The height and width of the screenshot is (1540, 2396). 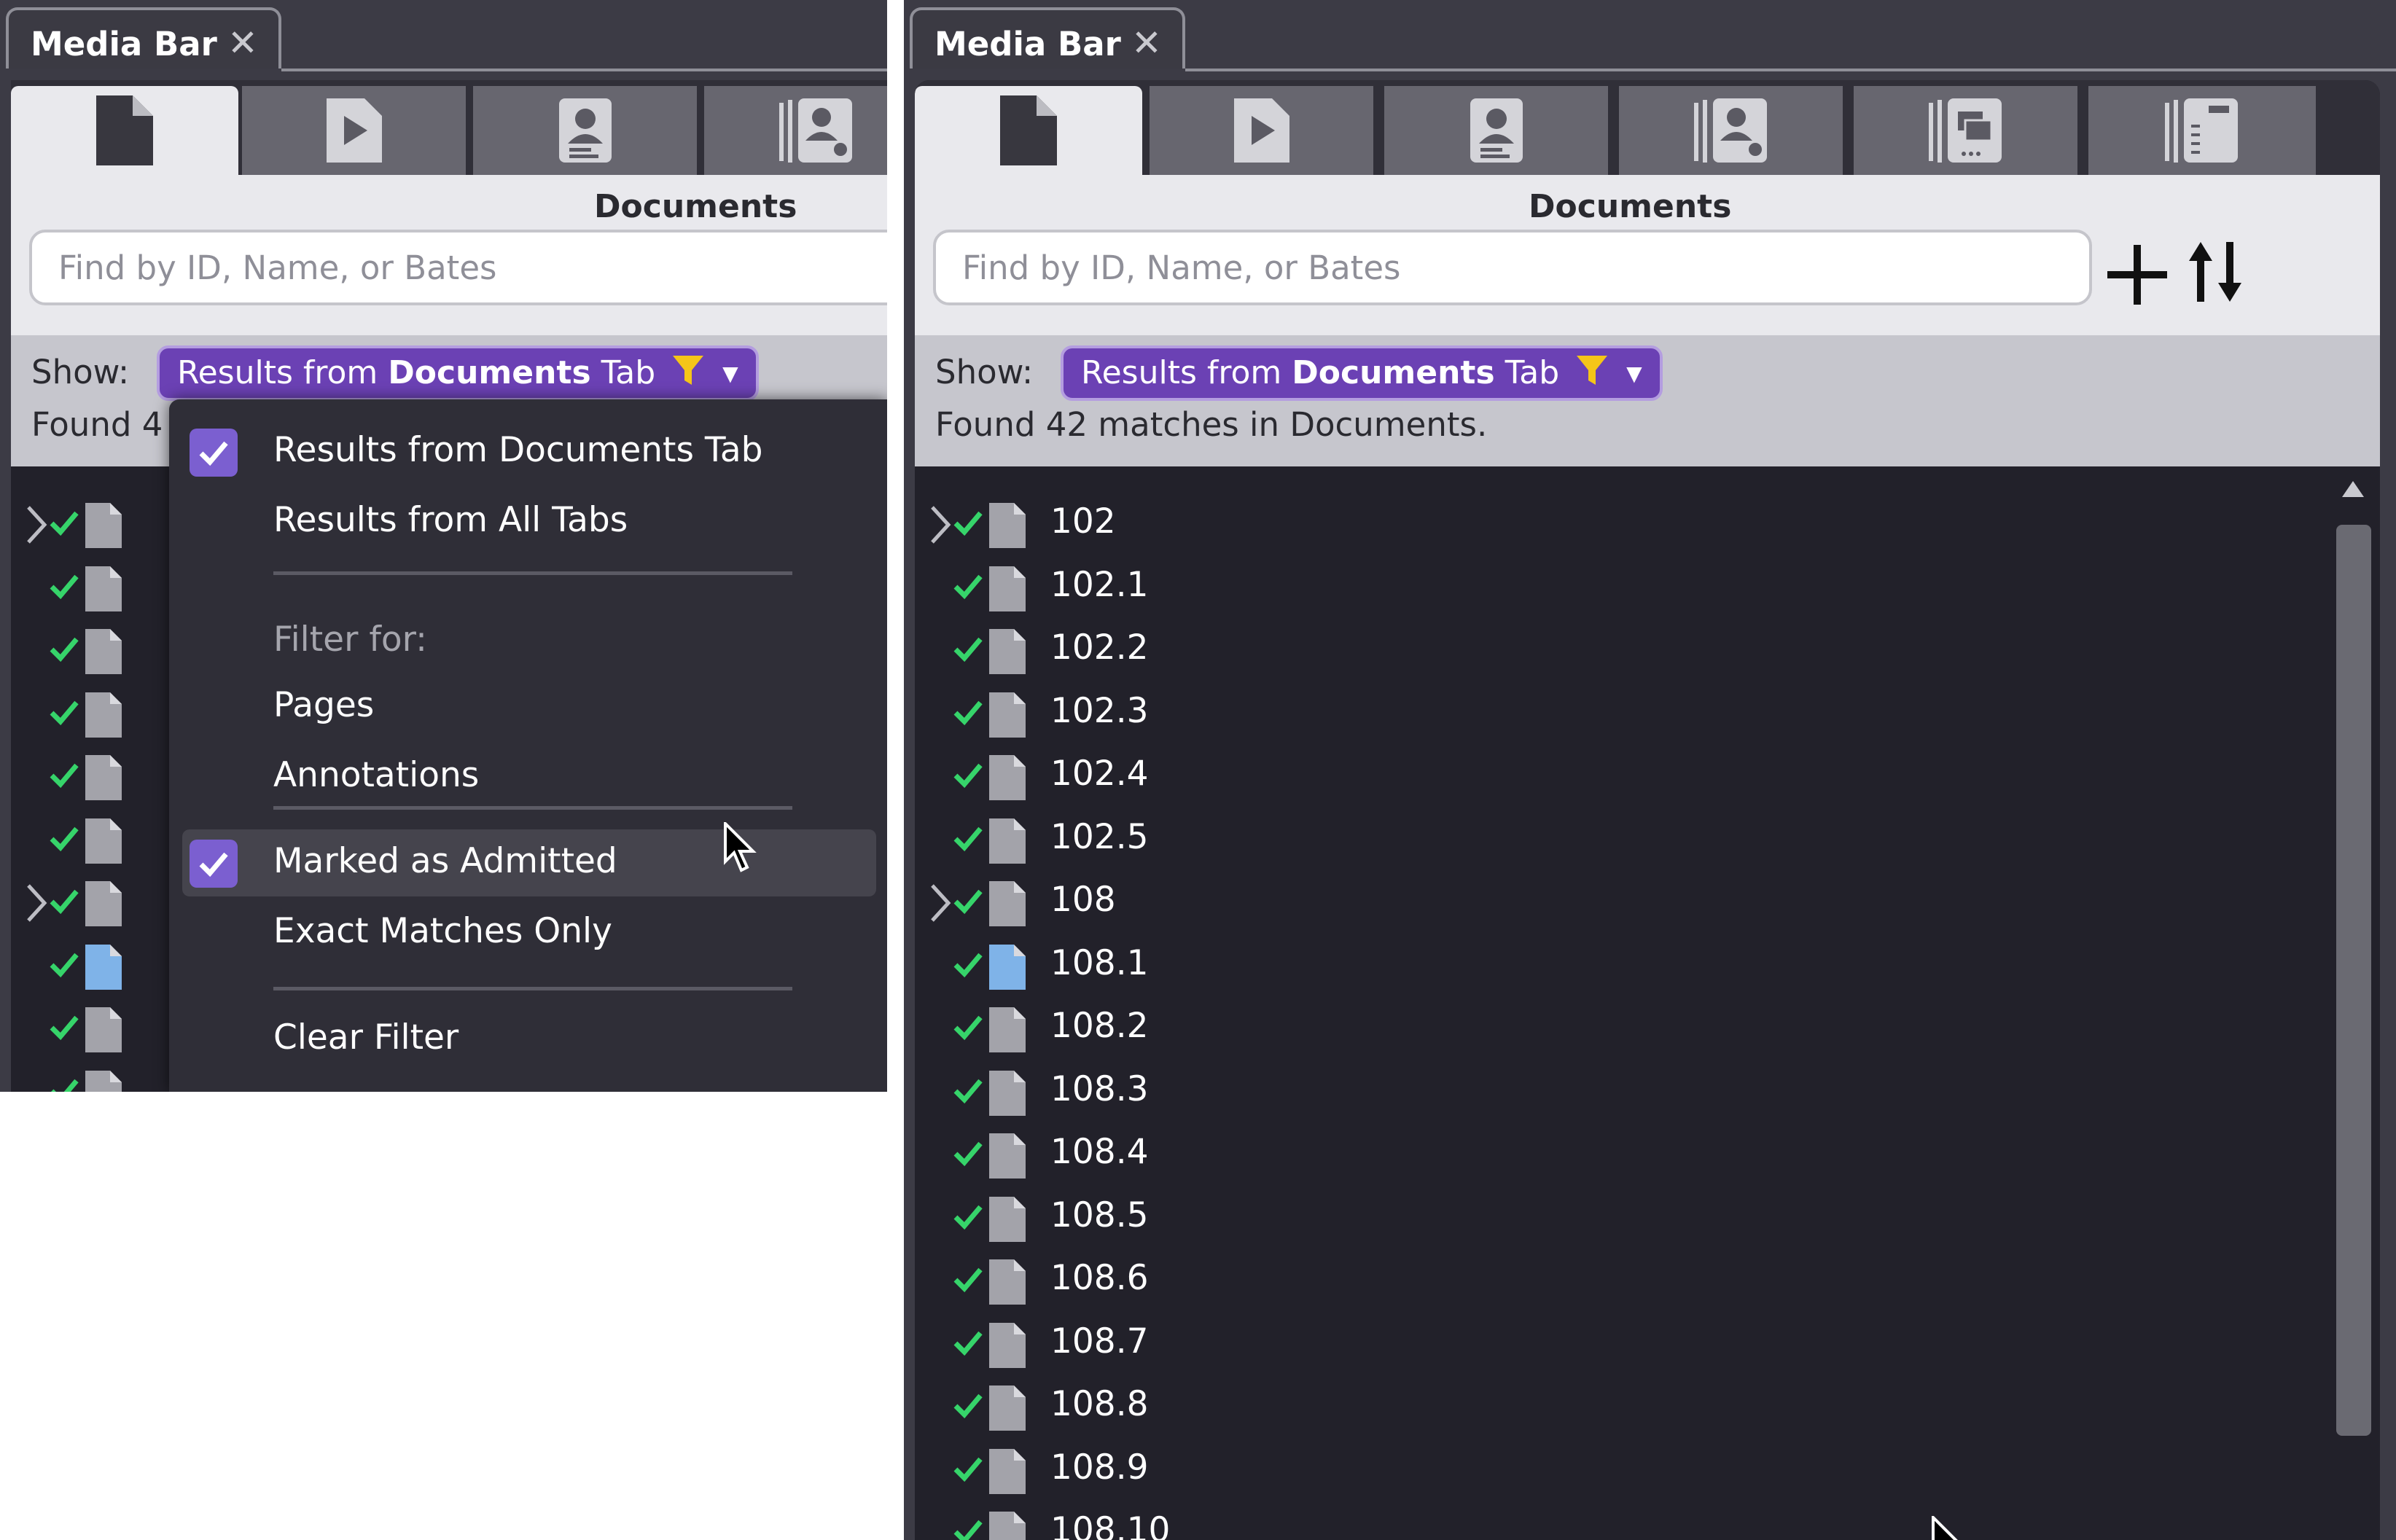 I want to click on list-item: 102.2, so click(x=1607, y=651).